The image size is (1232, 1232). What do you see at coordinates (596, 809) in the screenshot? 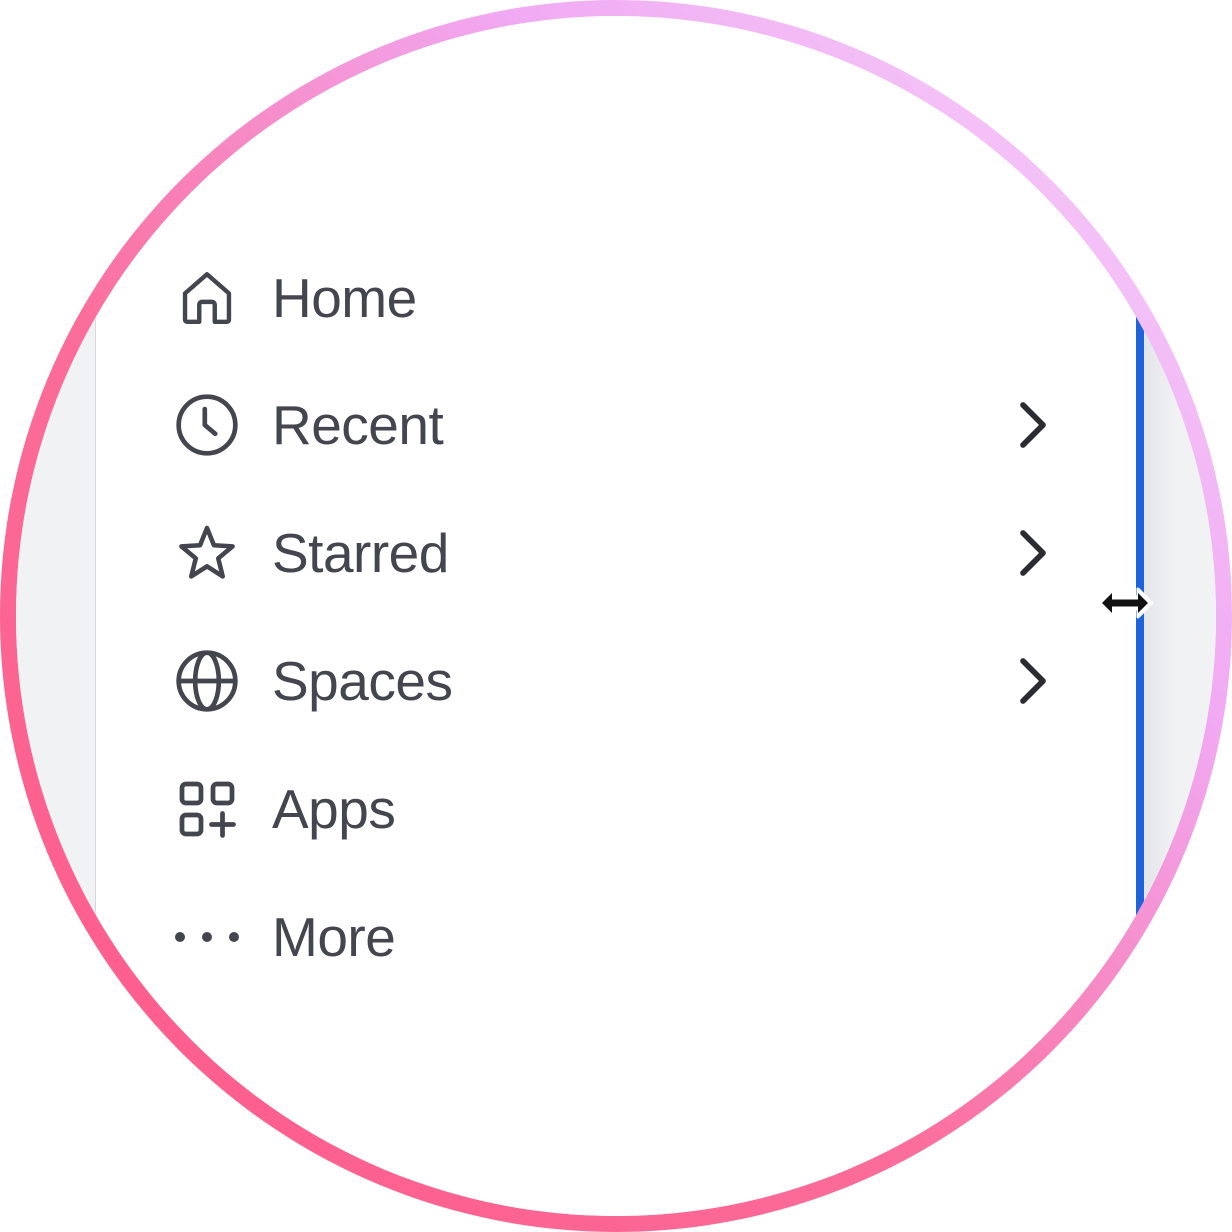
I see `sidebar-item-apps: Apps` at bounding box center [596, 809].